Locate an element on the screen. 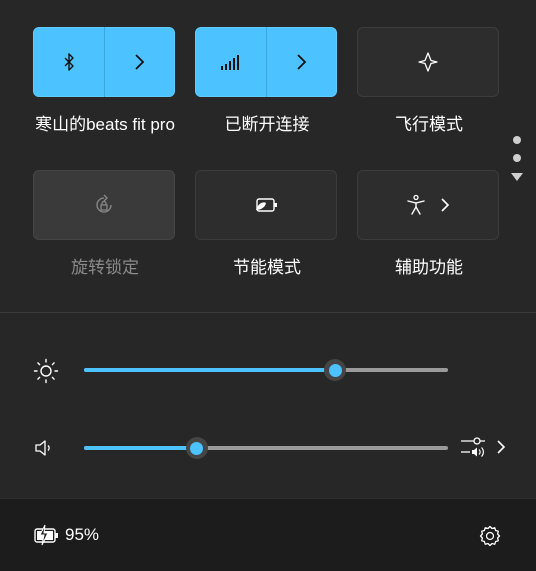  bluetooth-expand-button is located at coordinates (140, 62).